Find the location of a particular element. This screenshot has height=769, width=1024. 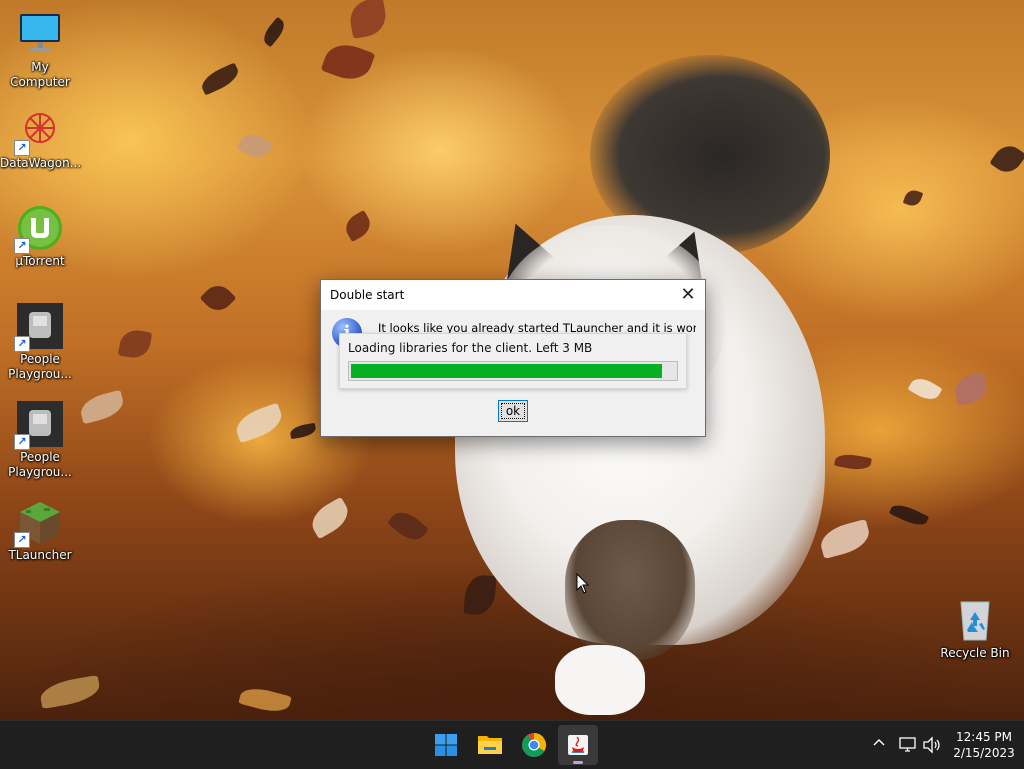

close-icon: ✕ is located at coordinates (688, 294).